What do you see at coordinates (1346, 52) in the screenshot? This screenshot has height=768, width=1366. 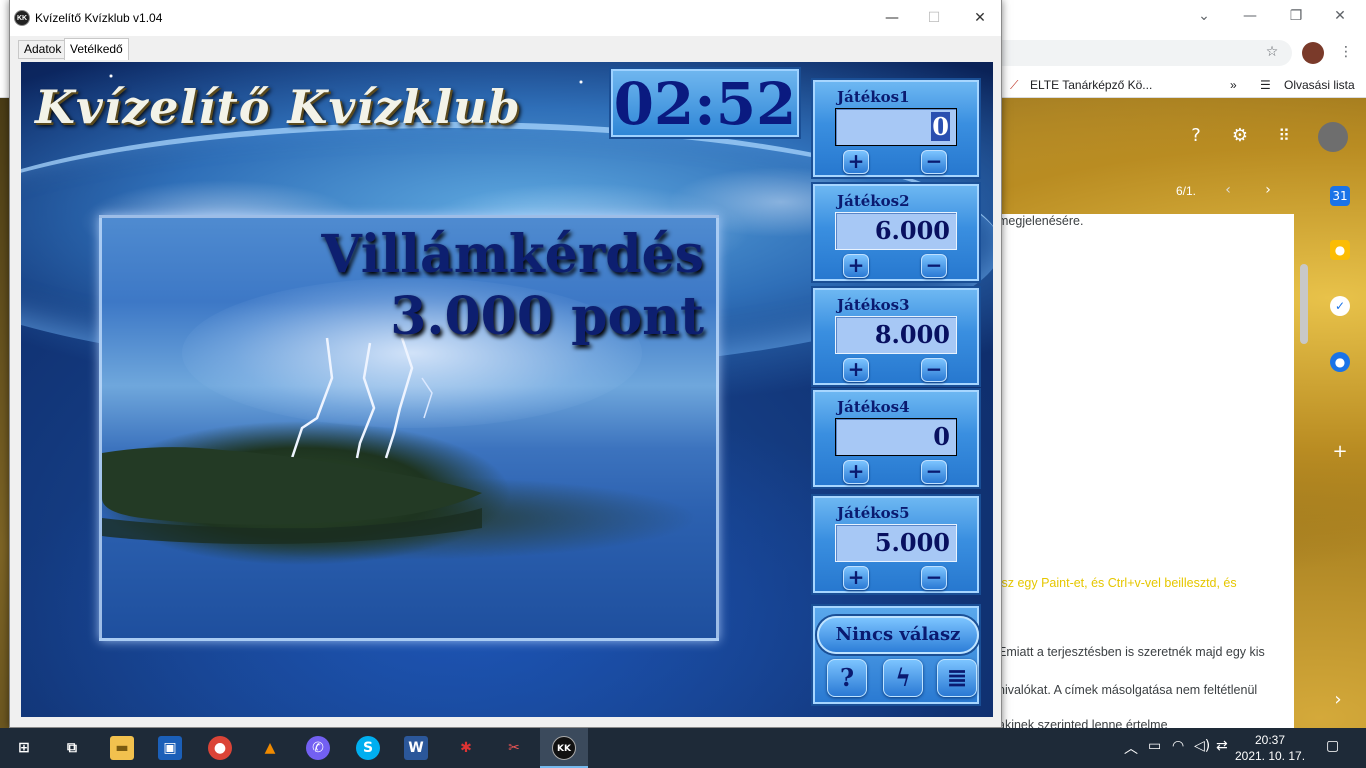 I see `browser-menu-icon: ⋮` at bounding box center [1346, 52].